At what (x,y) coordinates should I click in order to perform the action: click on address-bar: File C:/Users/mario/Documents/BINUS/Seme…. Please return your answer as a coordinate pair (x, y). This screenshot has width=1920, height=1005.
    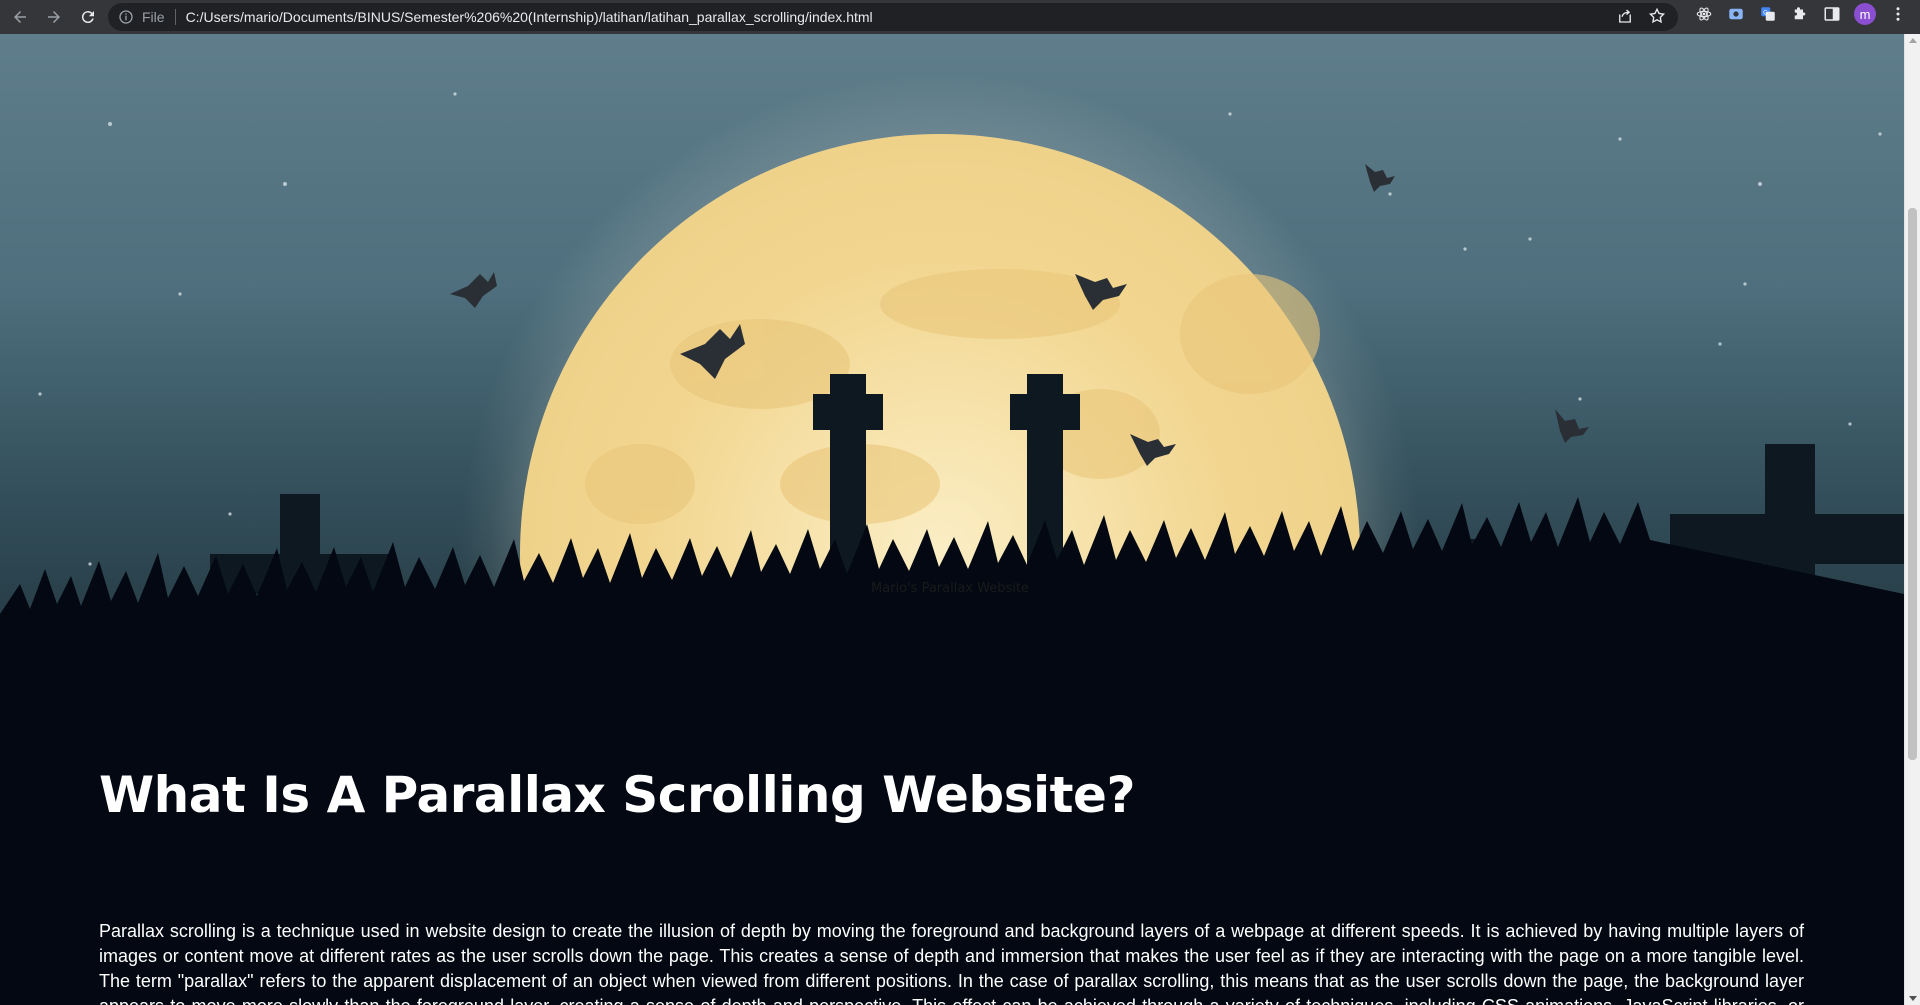
    Looking at the image, I should click on (893, 17).